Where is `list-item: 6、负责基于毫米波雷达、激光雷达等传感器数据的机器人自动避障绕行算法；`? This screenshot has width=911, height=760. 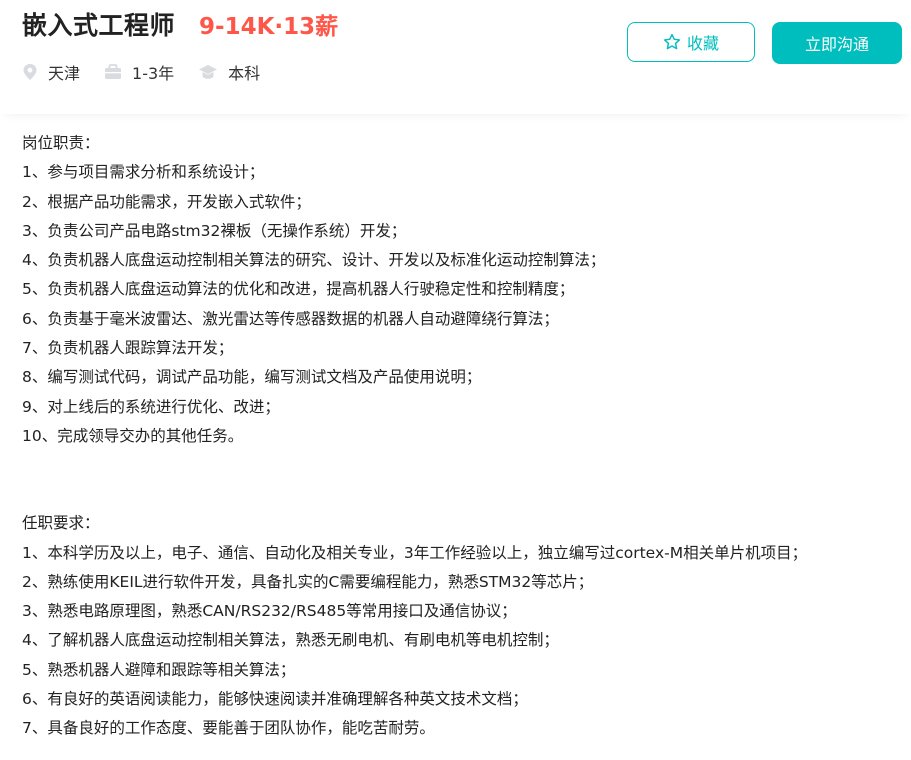 list-item: 6、负责基于毫米波雷达、激光雷达等传感器数据的机器人自动避障绕行算法； is located at coordinates (290, 318).